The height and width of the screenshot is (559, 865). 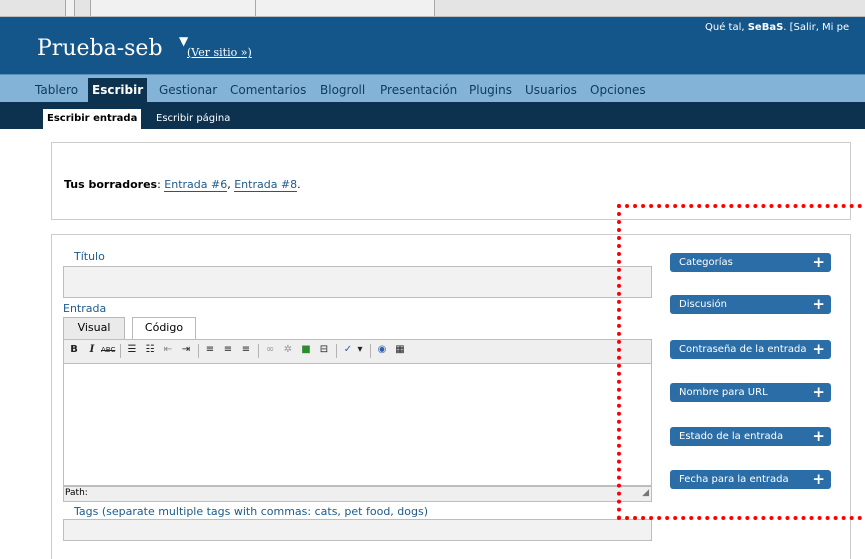 I want to click on site-title: Prueba-seb, so click(x=100, y=48).